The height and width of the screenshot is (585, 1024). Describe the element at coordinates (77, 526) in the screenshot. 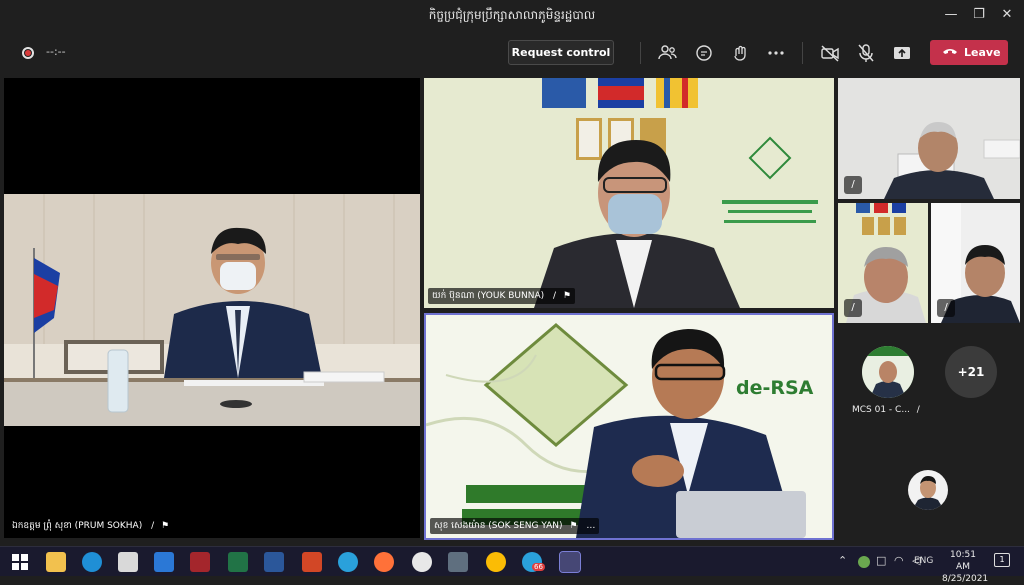

I see `participant-name: ឯកឧត្តម ព្រុំ សុខា (PRUM SOKHA)` at that location.